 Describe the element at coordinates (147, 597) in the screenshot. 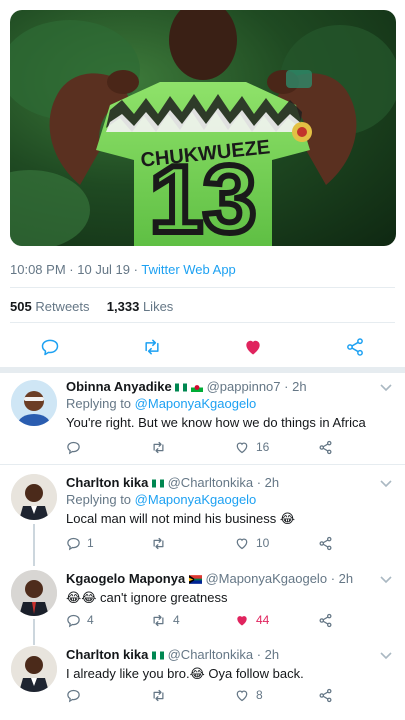

I see `reply-text: 😂😂 can't ignore greatness` at that location.